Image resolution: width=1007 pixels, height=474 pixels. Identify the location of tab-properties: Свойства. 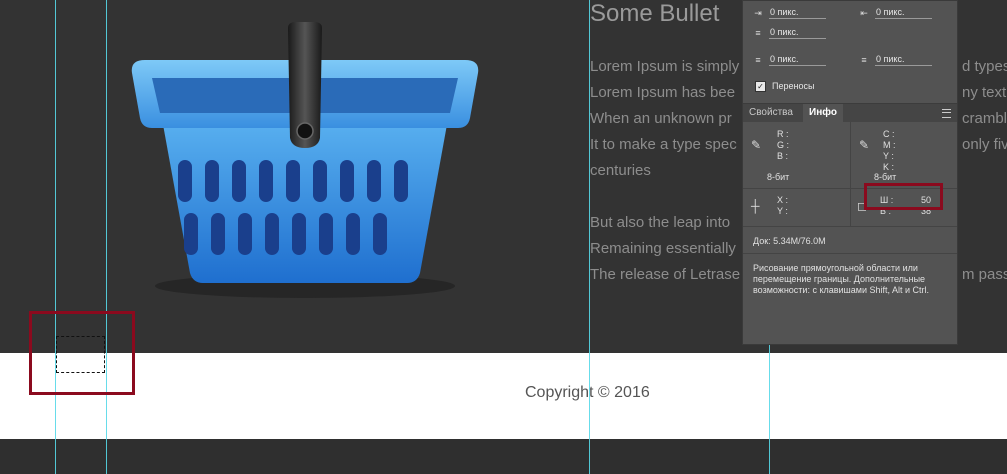
(771, 113).